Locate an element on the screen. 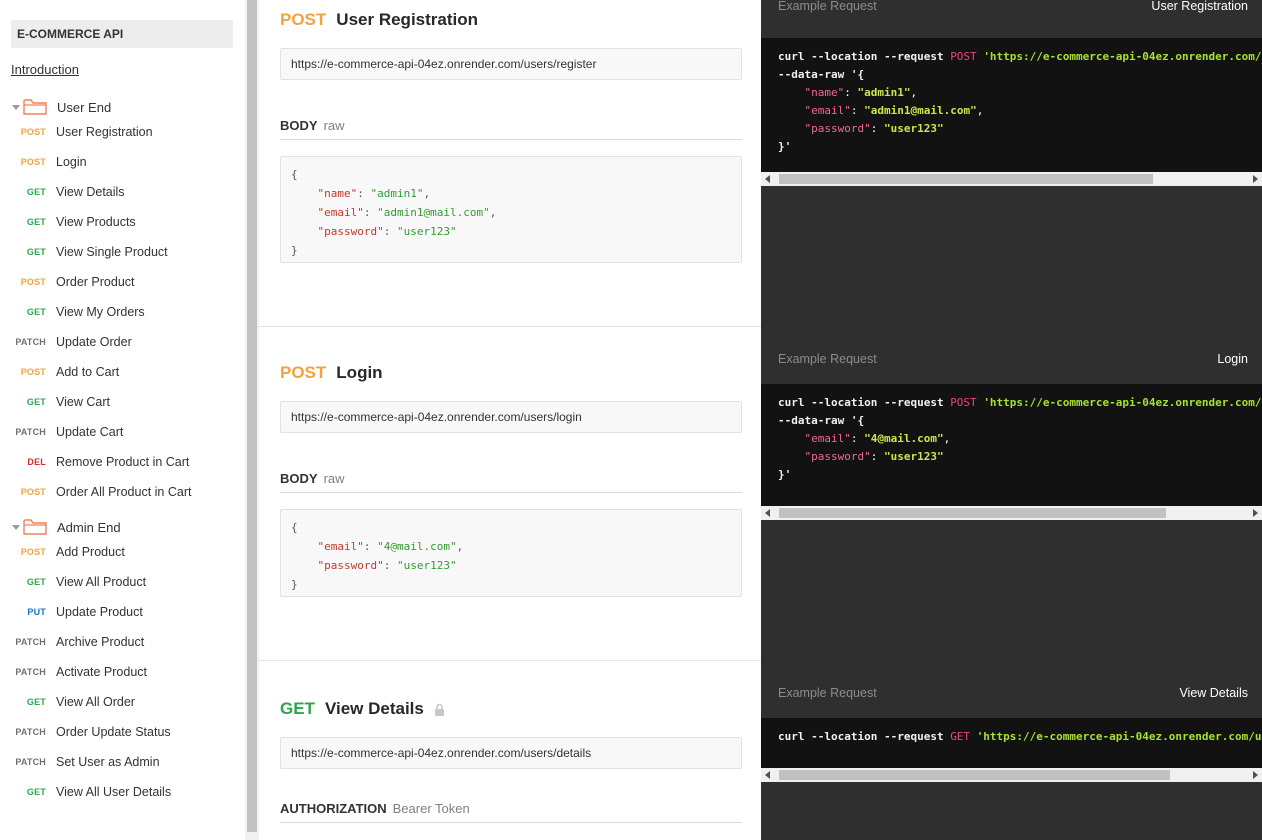  json-key: "name" is located at coordinates (337, 193).